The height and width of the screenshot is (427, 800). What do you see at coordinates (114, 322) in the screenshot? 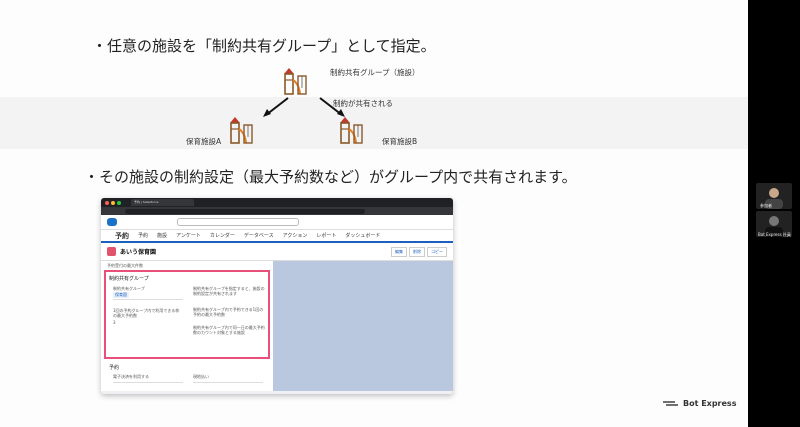
I see `field2-value: 3` at bounding box center [114, 322].